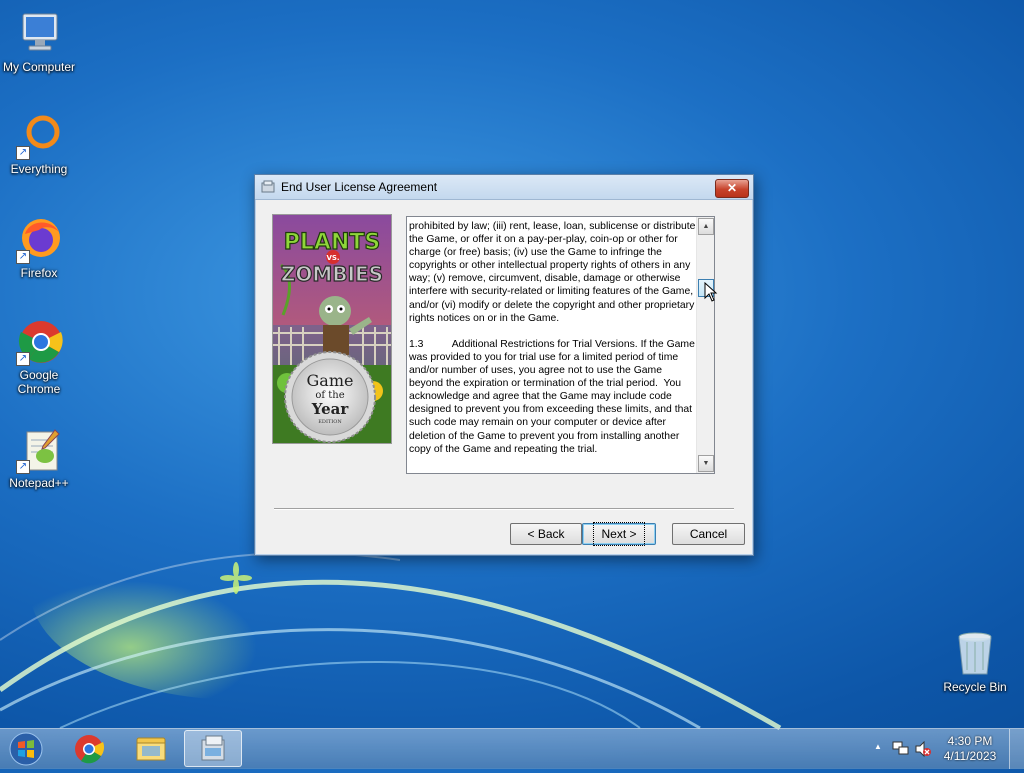 Image resolution: width=1024 pixels, height=773 pixels. What do you see at coordinates (332, 258) in the screenshot?
I see `logo-vs: VS.` at bounding box center [332, 258].